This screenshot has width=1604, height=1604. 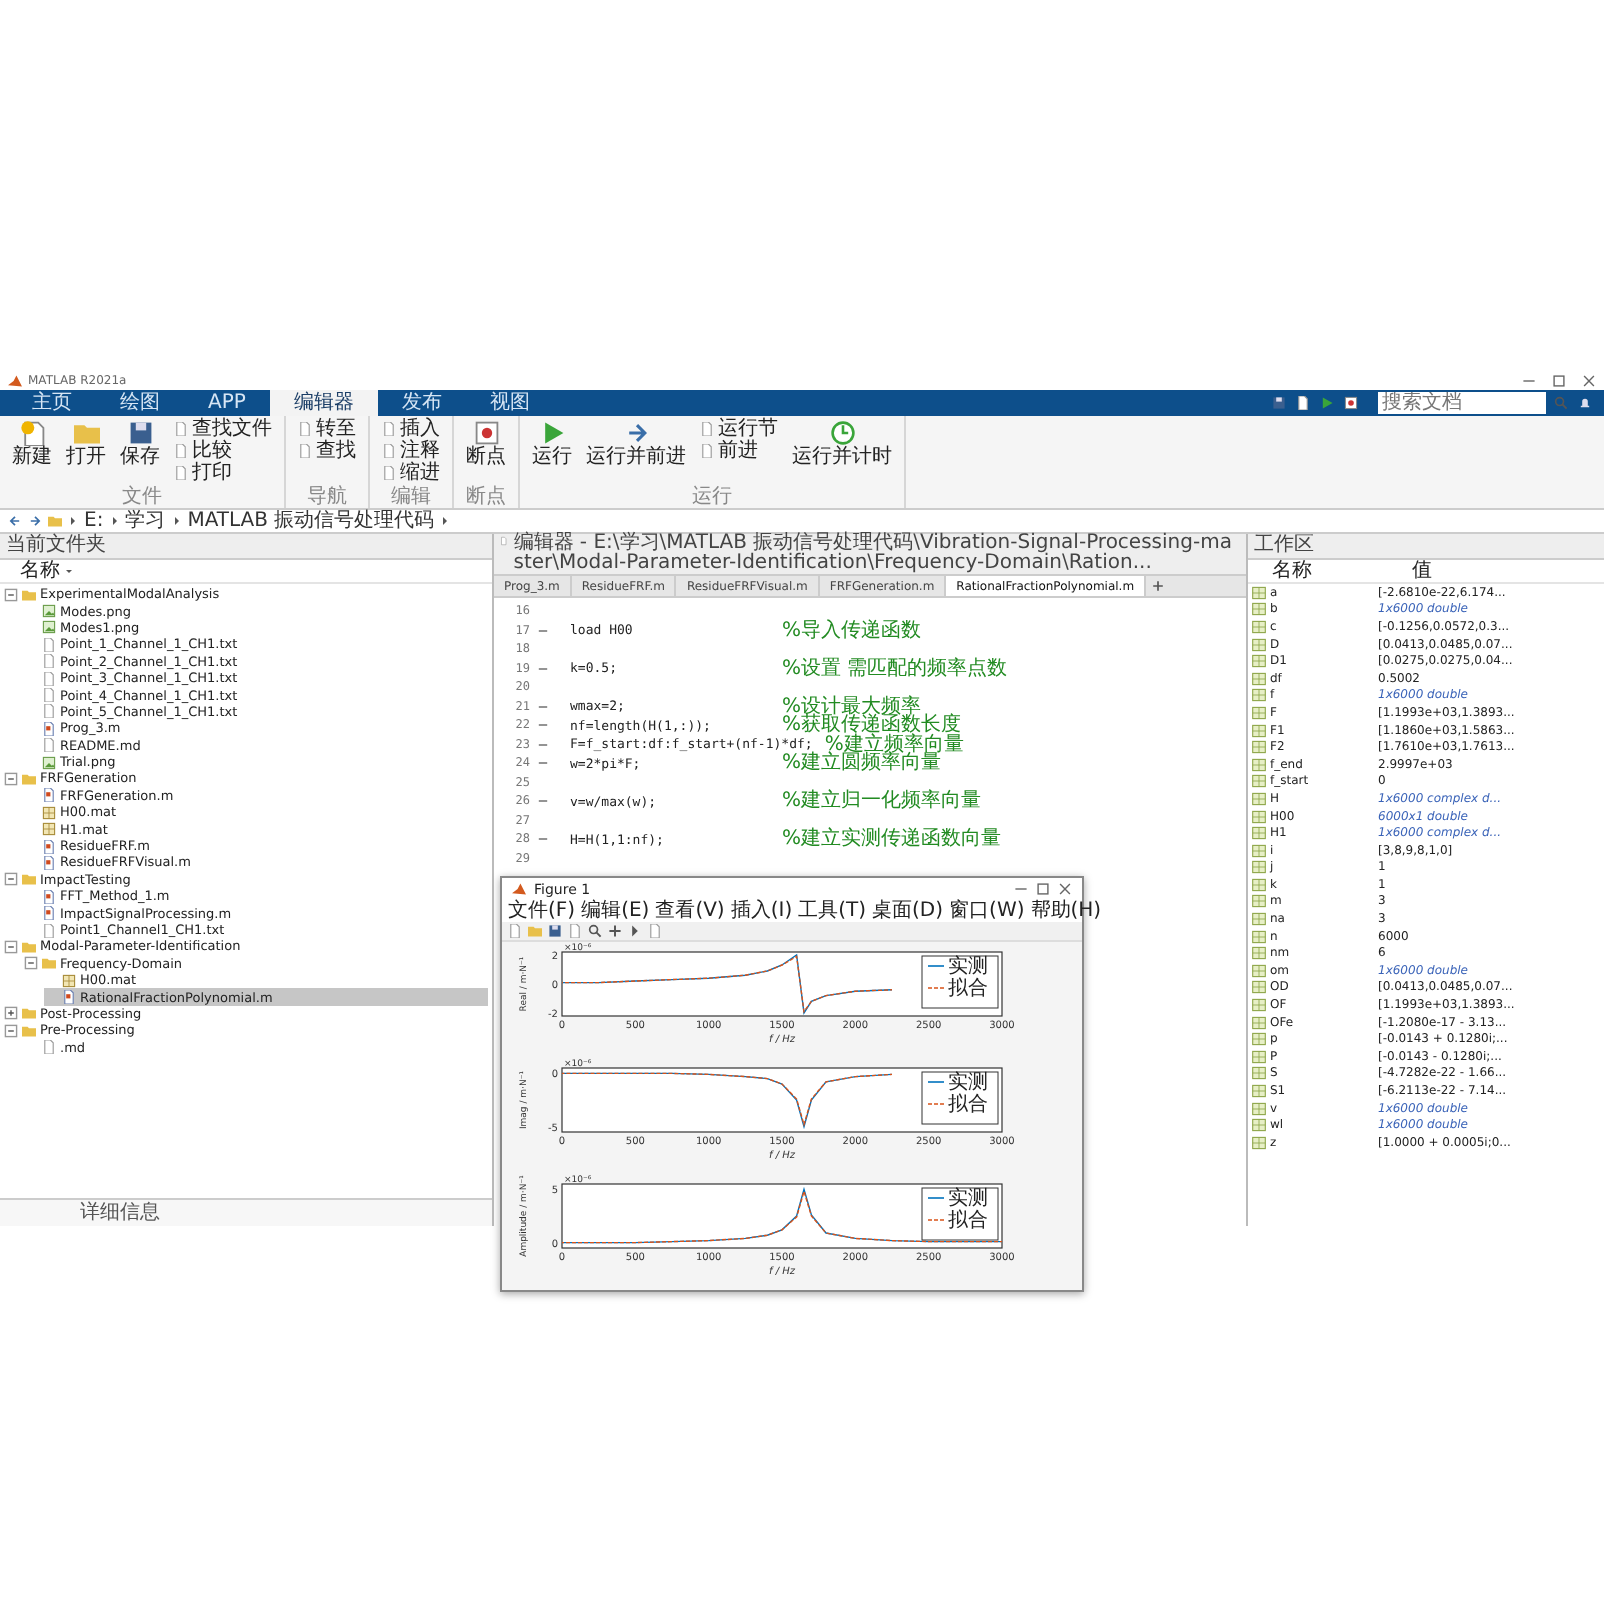 What do you see at coordinates (411, 473) in the screenshot?
I see `toolbar-button: 缩进` at bounding box center [411, 473].